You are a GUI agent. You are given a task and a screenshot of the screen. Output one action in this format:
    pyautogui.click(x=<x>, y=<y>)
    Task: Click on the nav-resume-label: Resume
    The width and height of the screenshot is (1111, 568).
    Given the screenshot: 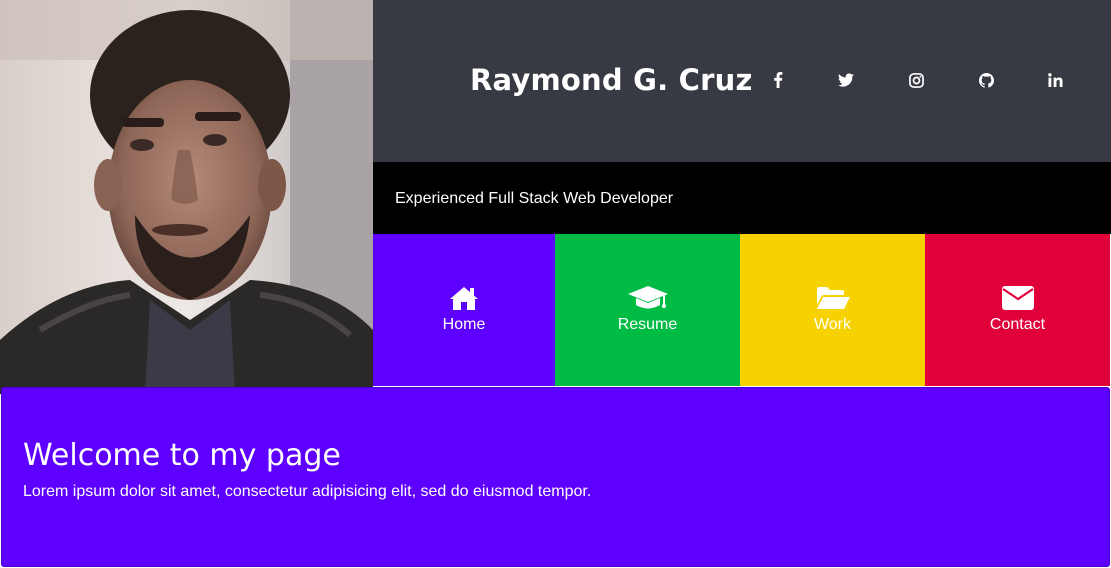 What is the action you would take?
    pyautogui.click(x=647, y=324)
    